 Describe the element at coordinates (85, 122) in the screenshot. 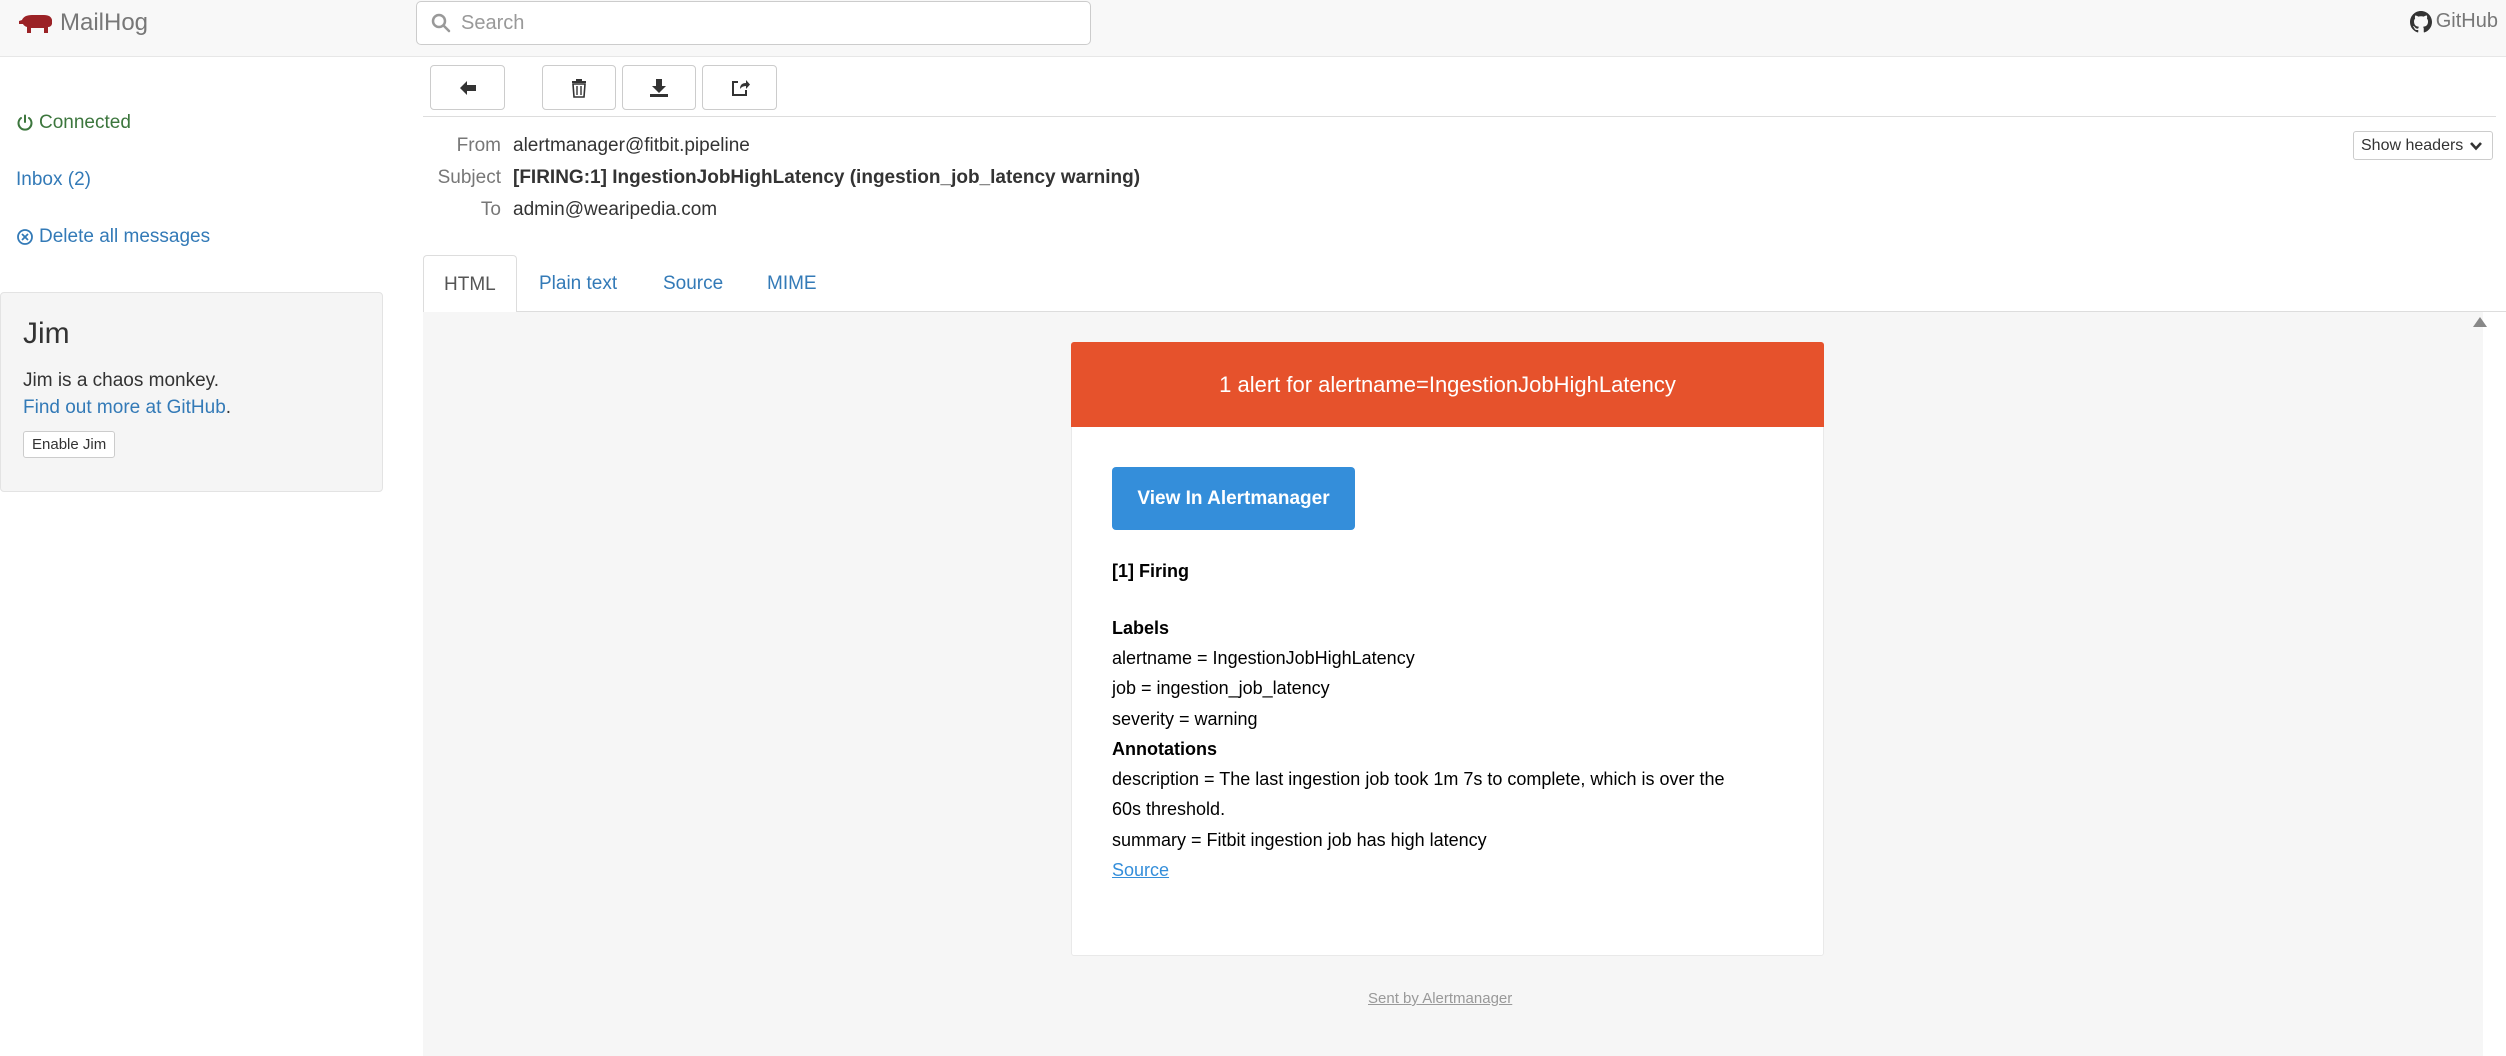

I see `connected-label: Connected` at that location.